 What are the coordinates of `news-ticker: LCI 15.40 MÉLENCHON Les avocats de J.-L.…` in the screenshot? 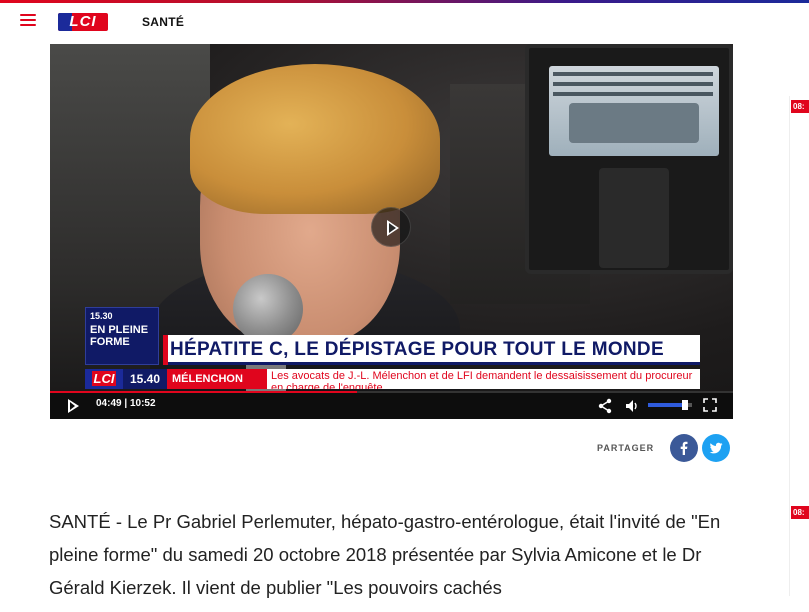 It's located at (392, 379).